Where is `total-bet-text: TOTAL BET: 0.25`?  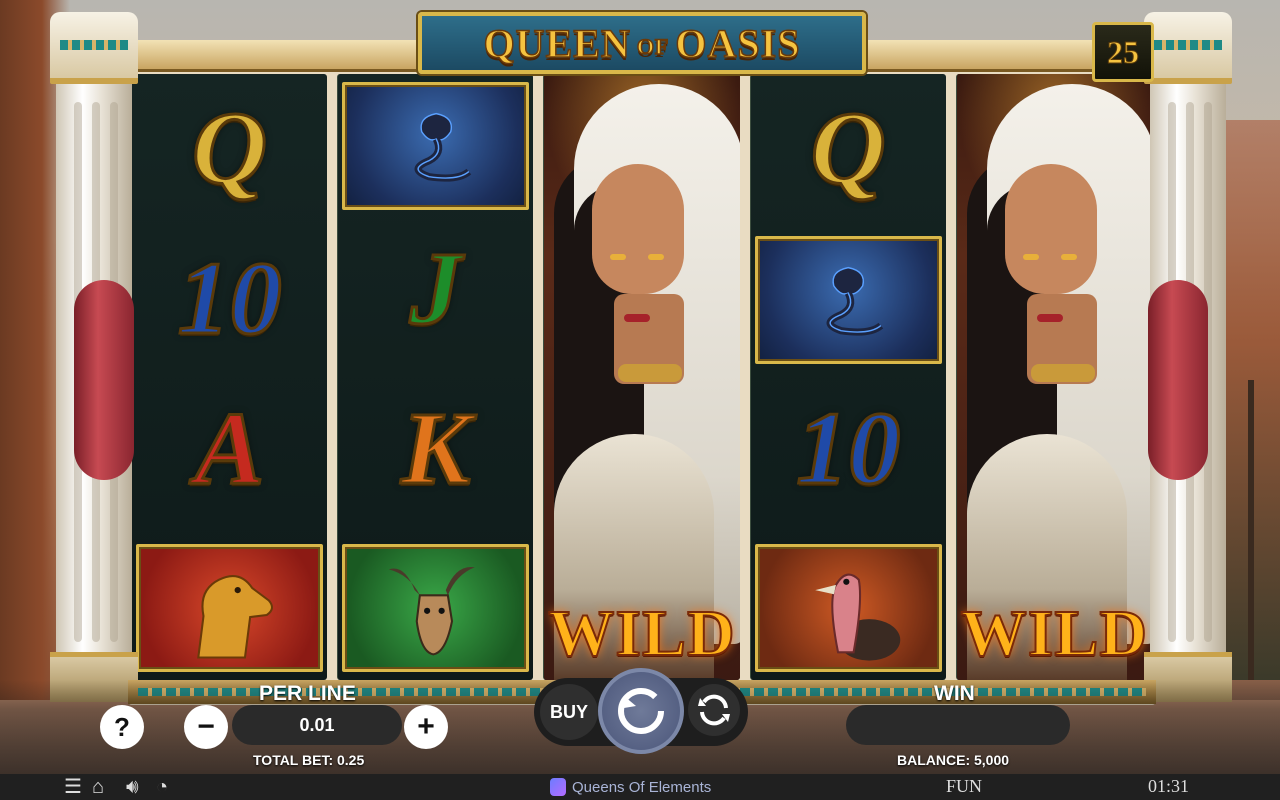
total-bet-text: TOTAL BET: 0.25 is located at coordinates (309, 760).